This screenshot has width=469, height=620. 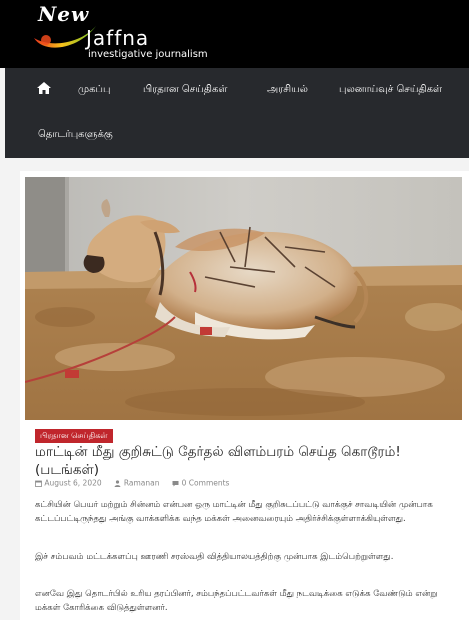 I want to click on article-comments: 0 Comments, so click(x=206, y=483).